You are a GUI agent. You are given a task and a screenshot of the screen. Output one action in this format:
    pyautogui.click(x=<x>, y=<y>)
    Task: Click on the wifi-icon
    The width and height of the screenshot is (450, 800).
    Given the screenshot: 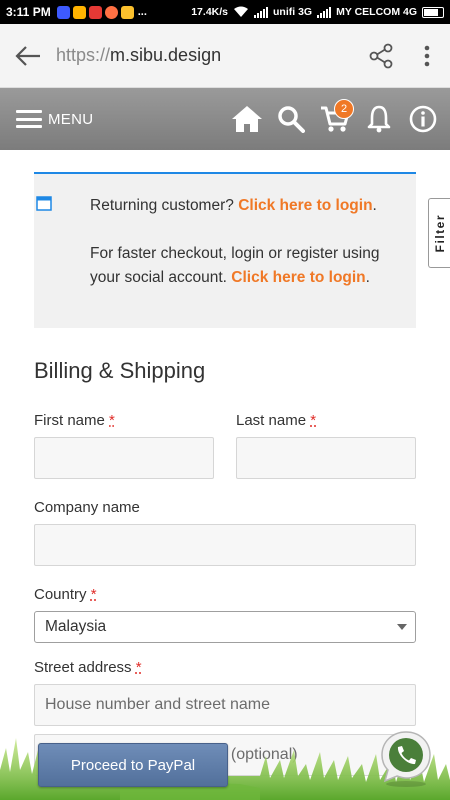 What is the action you would take?
    pyautogui.click(x=241, y=11)
    